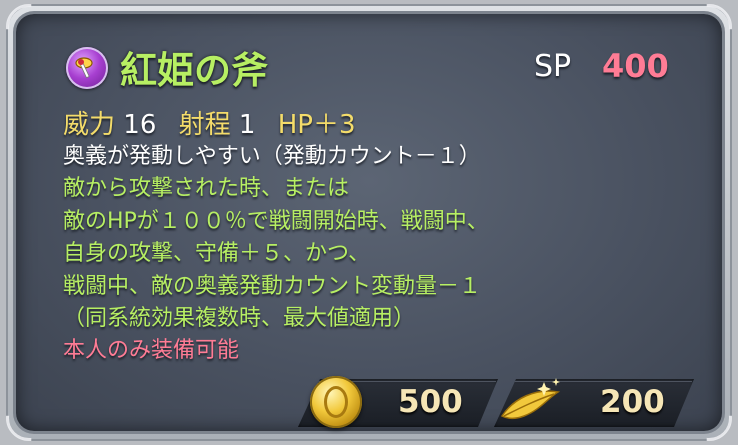  I want to click on sp-value: 400, so click(635, 66).